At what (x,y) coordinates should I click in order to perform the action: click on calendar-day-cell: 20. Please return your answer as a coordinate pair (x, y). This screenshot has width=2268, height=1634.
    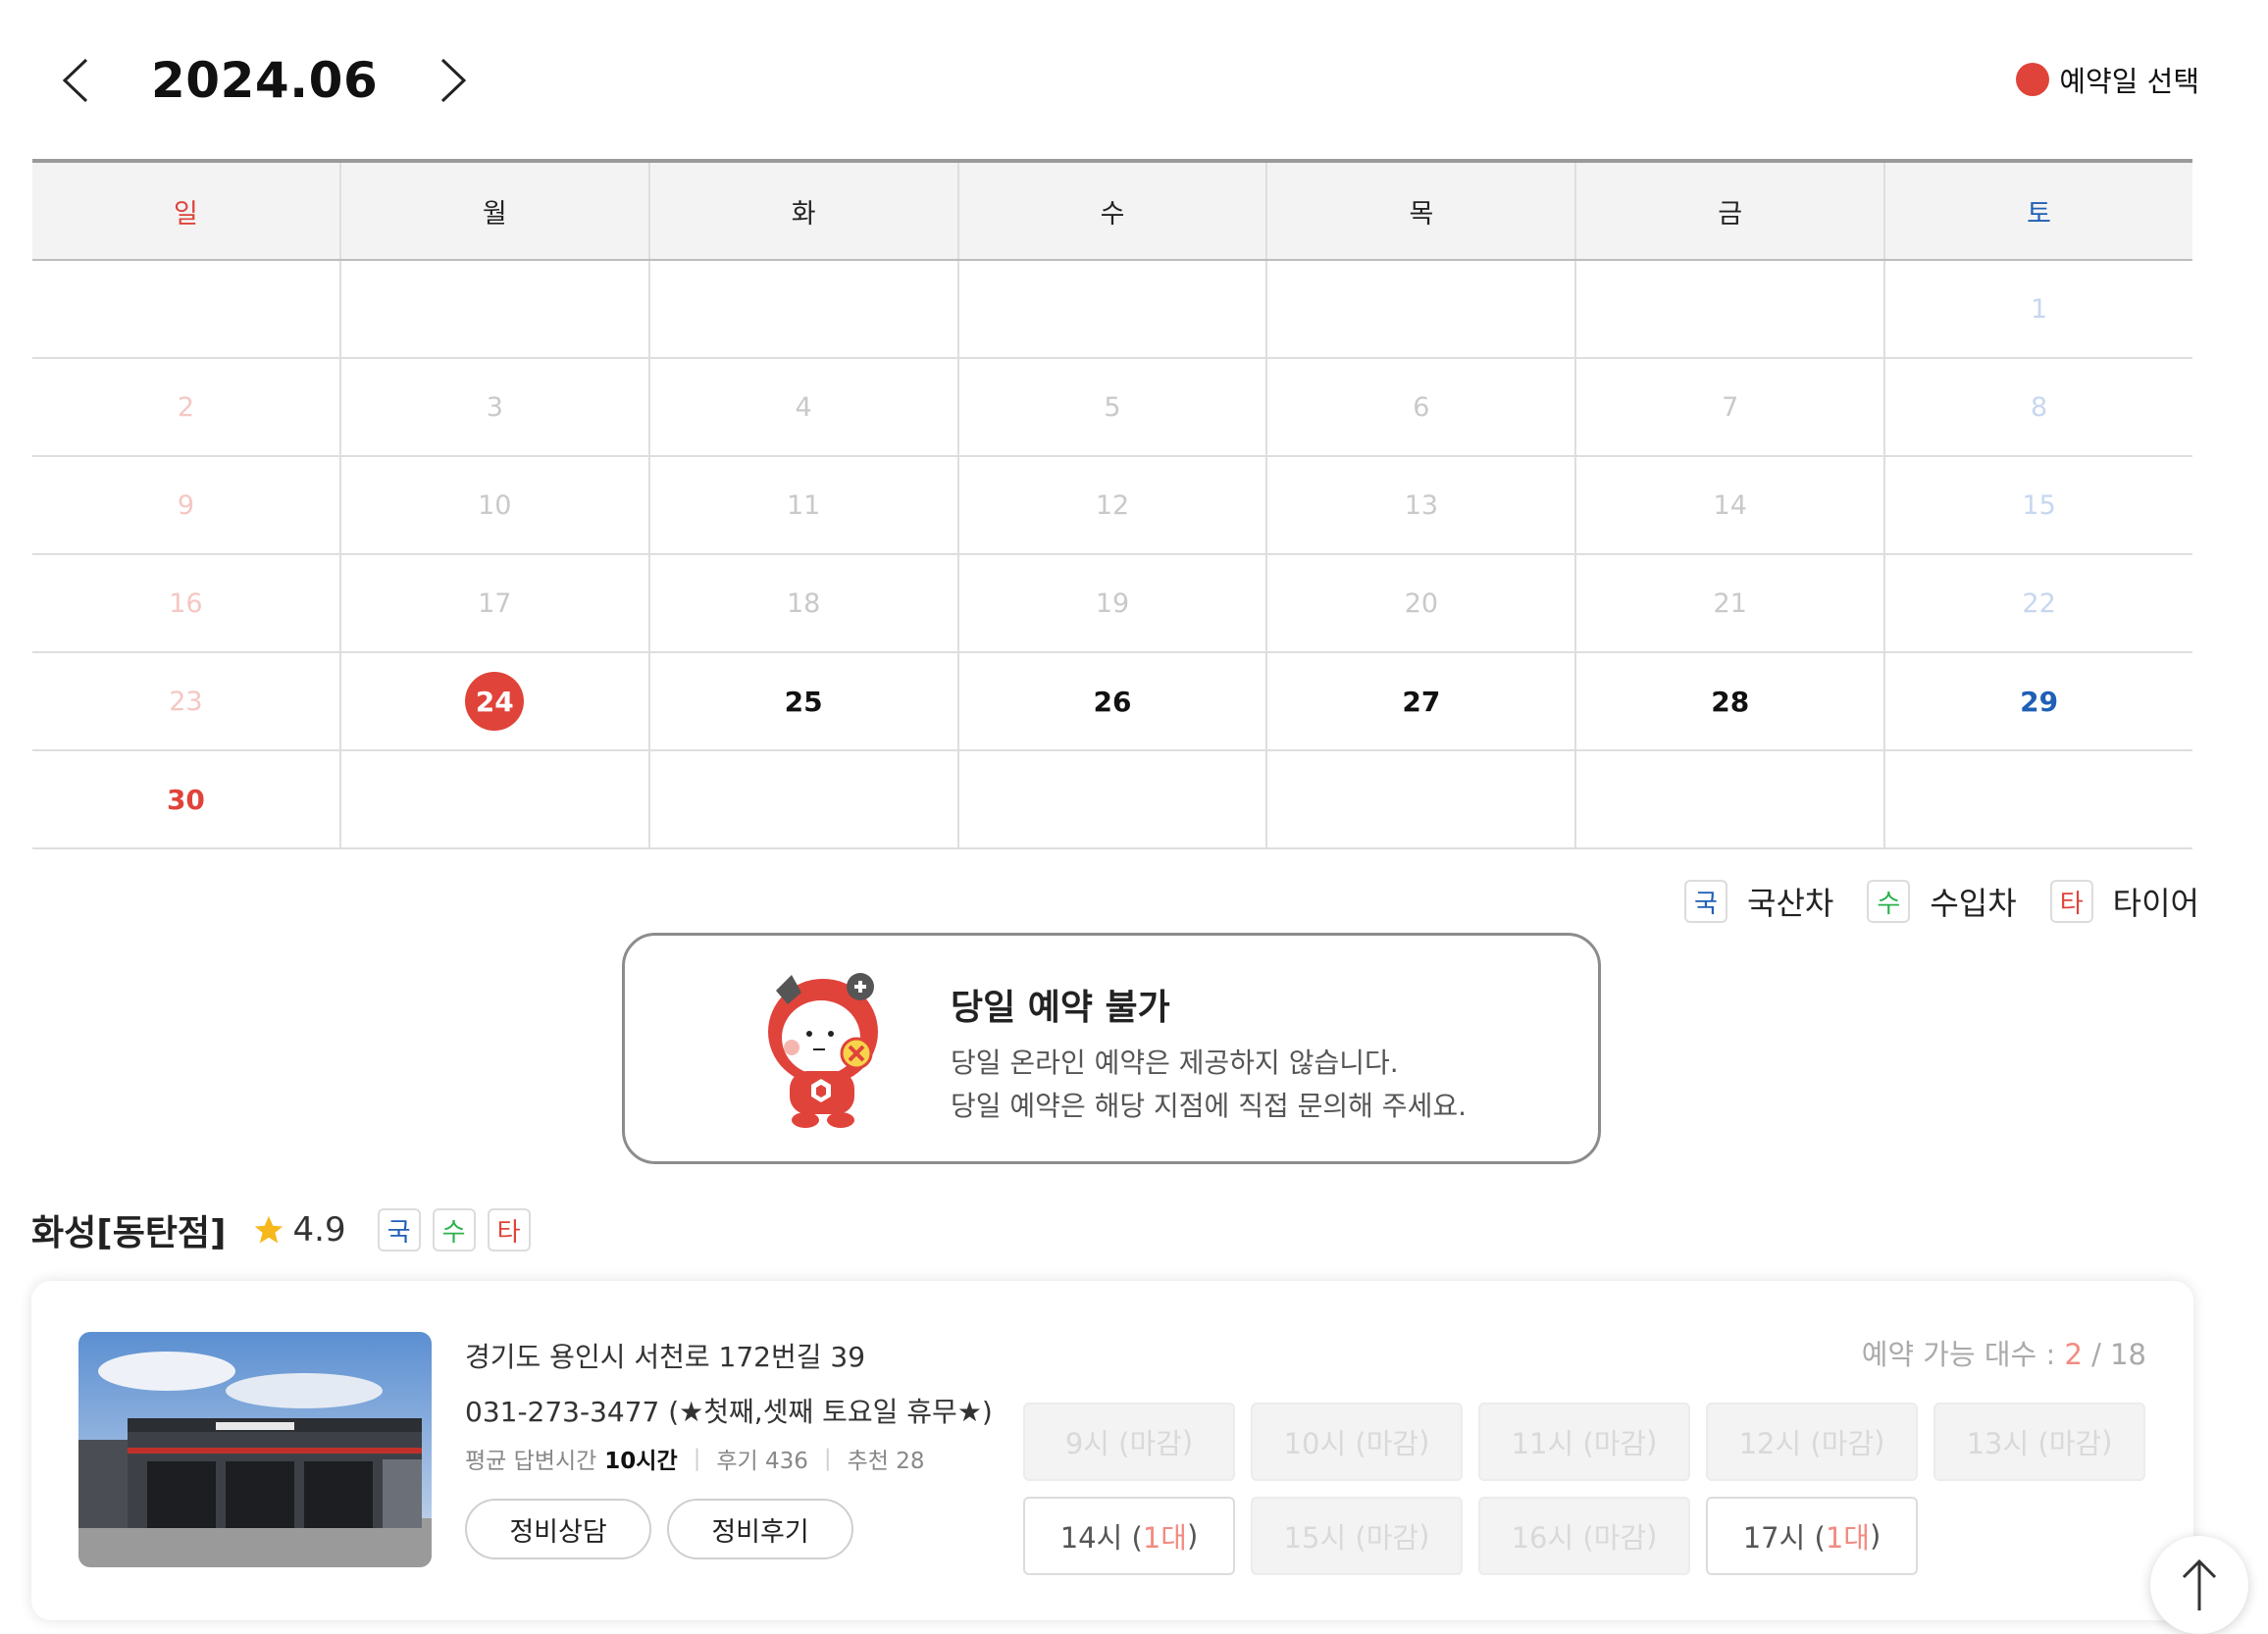
    Looking at the image, I should click on (1422, 603).